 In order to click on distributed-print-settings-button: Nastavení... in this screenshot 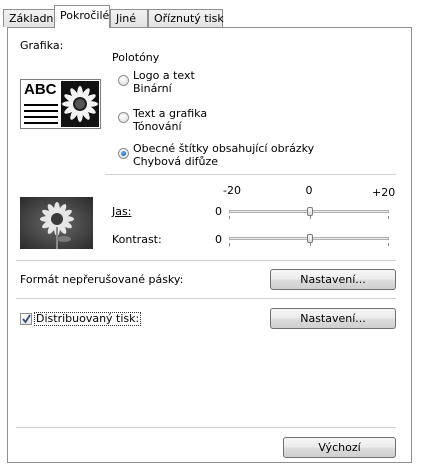, I will do `click(333, 318)`.